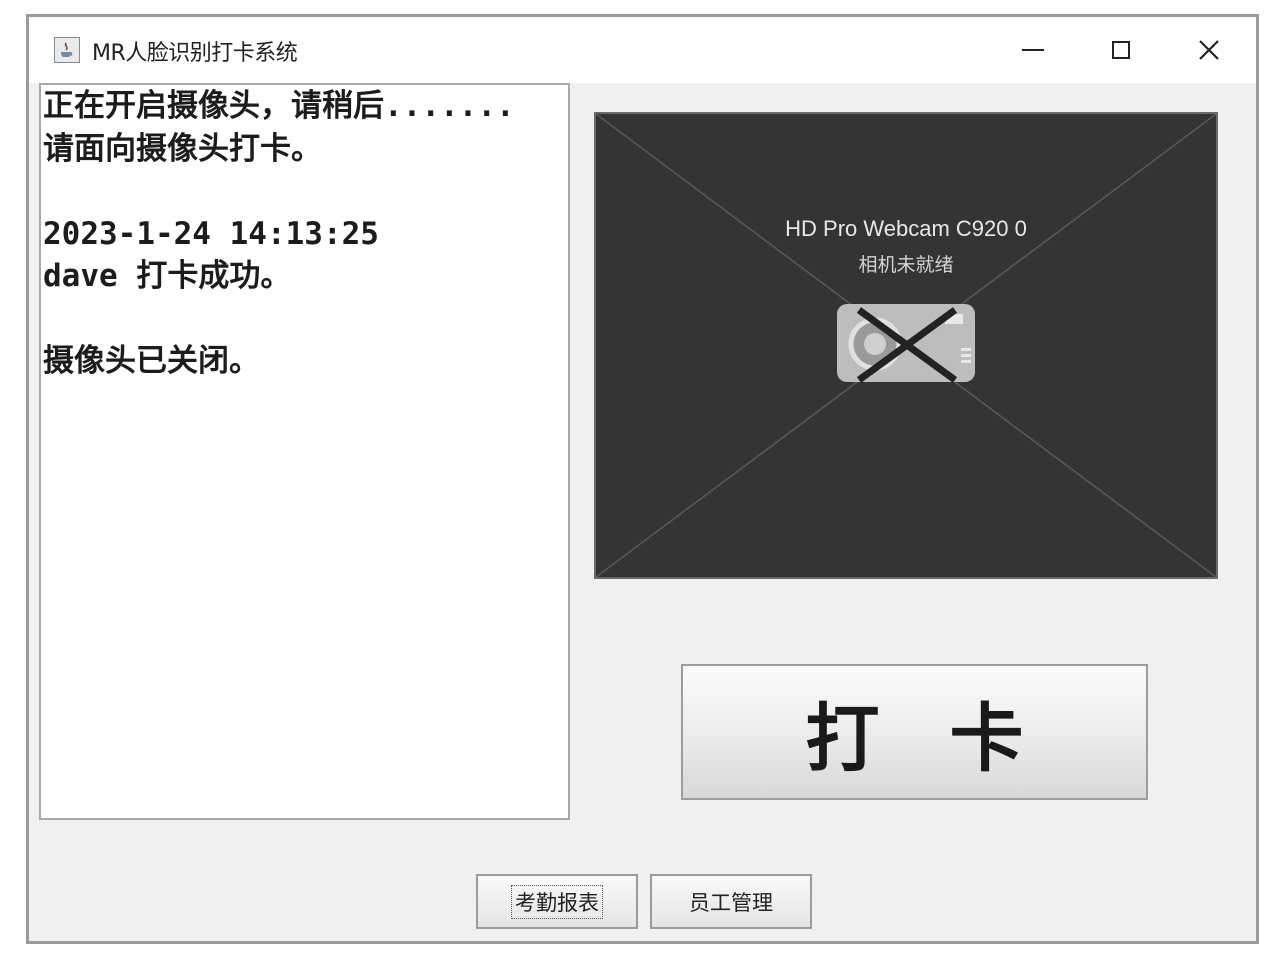 This screenshot has height=975, width=1280. I want to click on camera-unavailable-icon, so click(906, 343).